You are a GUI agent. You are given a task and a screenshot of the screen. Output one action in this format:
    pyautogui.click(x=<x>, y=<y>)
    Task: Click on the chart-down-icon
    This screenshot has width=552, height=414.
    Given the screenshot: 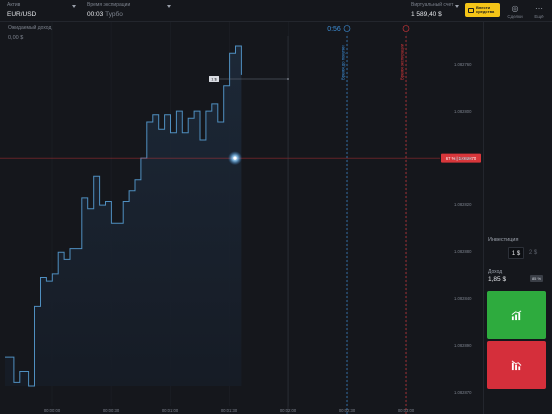 What is the action you would take?
    pyautogui.click(x=516, y=365)
    